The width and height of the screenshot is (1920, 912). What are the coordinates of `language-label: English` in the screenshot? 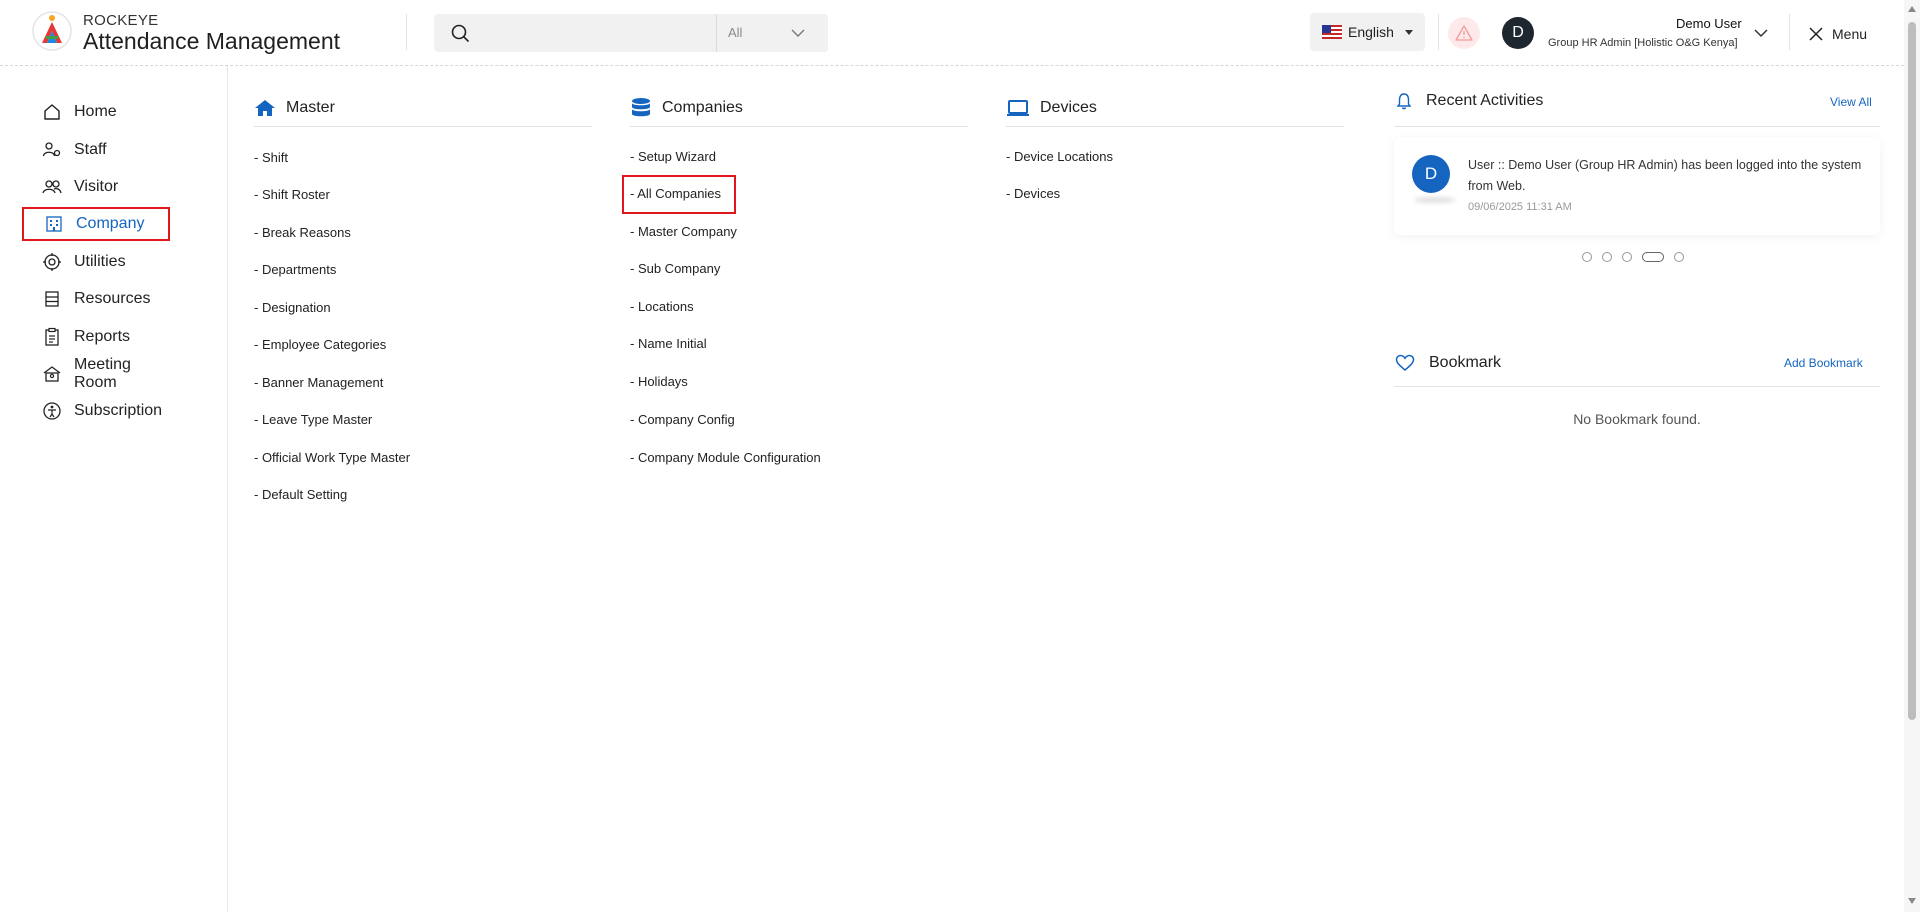 It's located at (1371, 32).